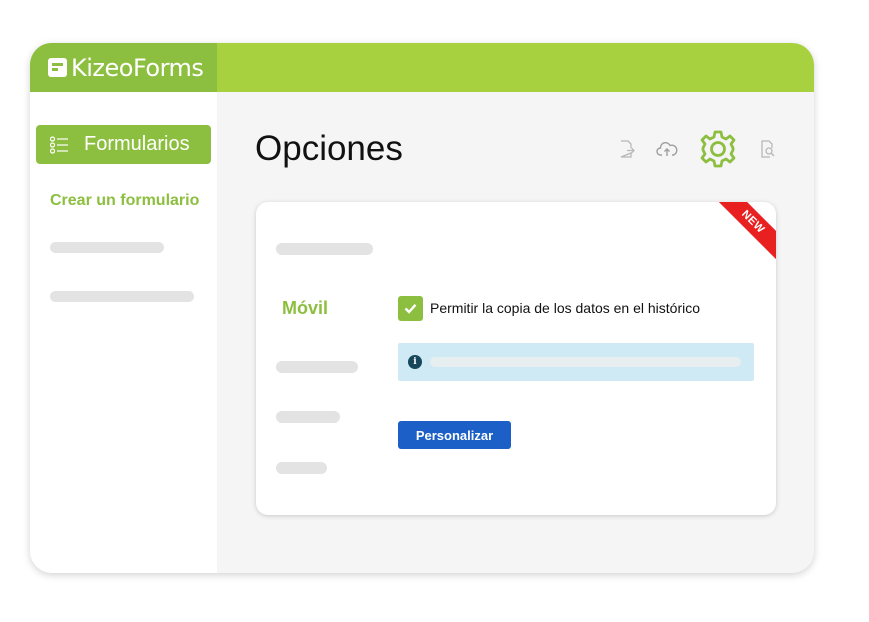 Image resolution: width=869 pixels, height=622 pixels. I want to click on document-search-icon, so click(768, 149).